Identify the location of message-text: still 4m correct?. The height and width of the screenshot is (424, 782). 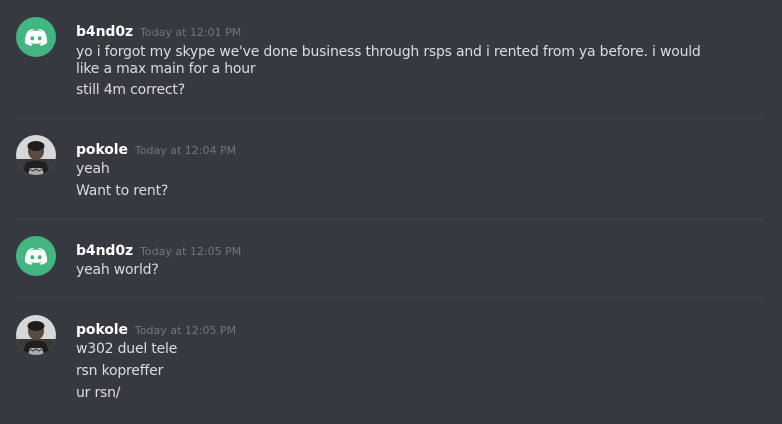
(130, 90).